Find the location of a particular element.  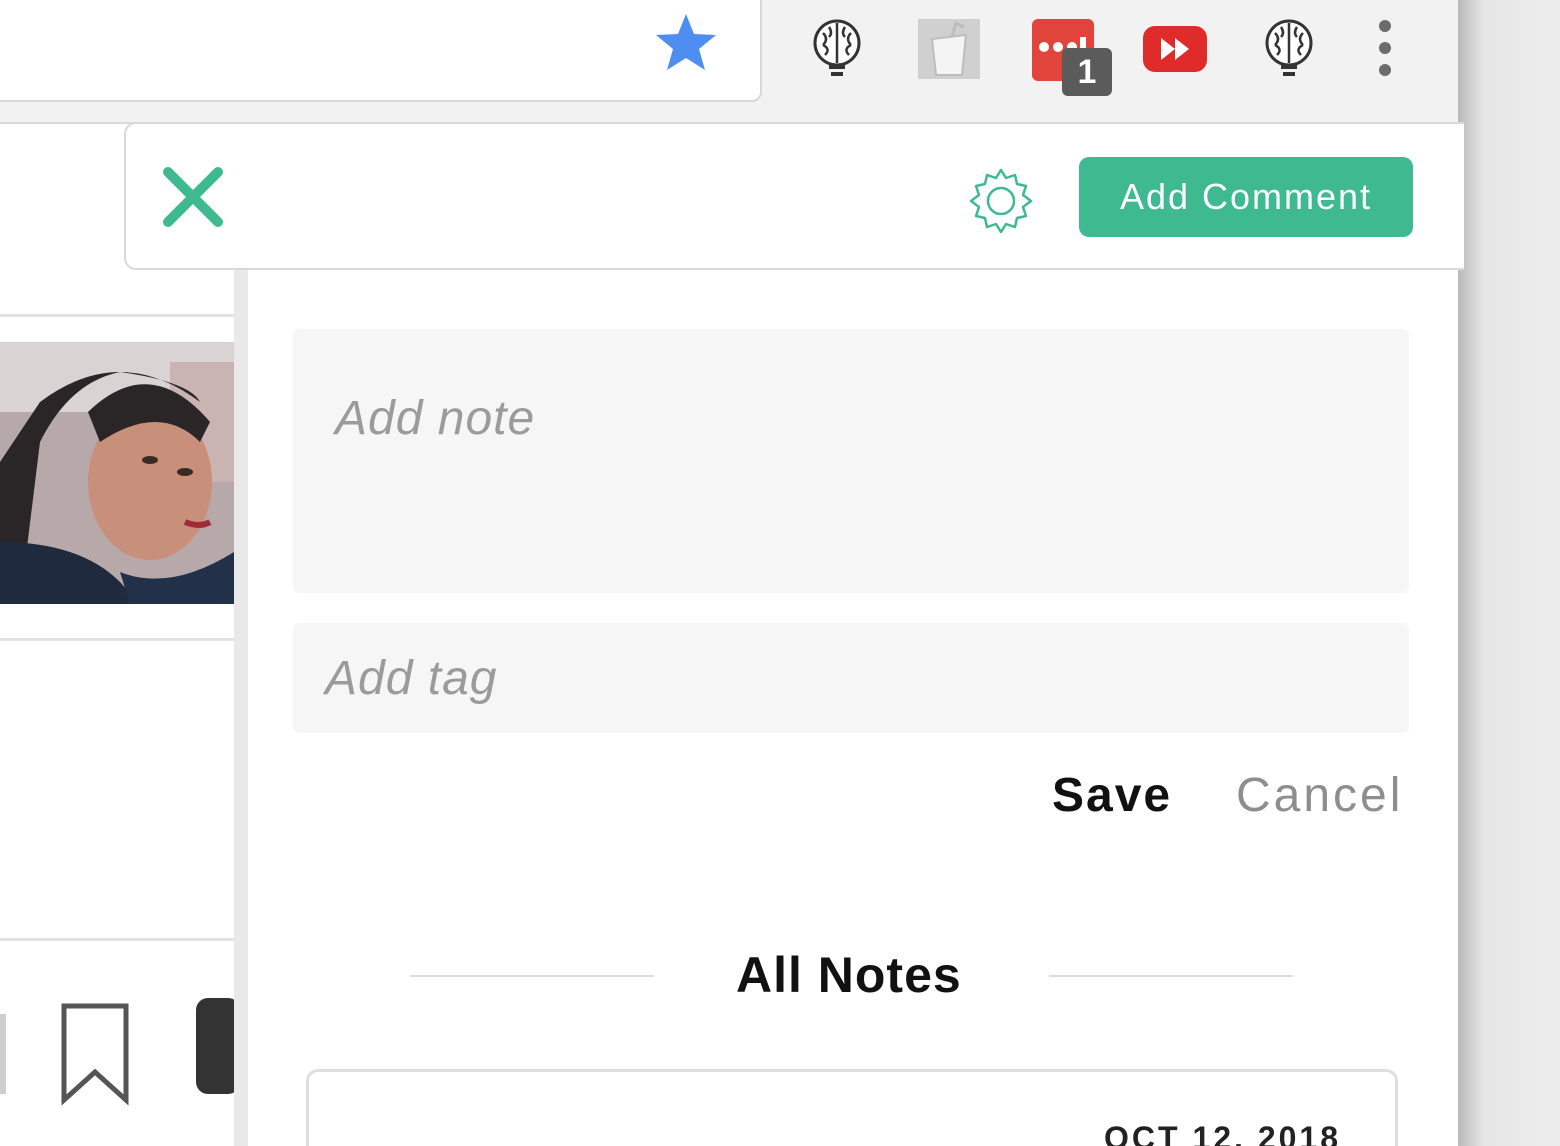

action-separator is located at coordinates (3, 1054).